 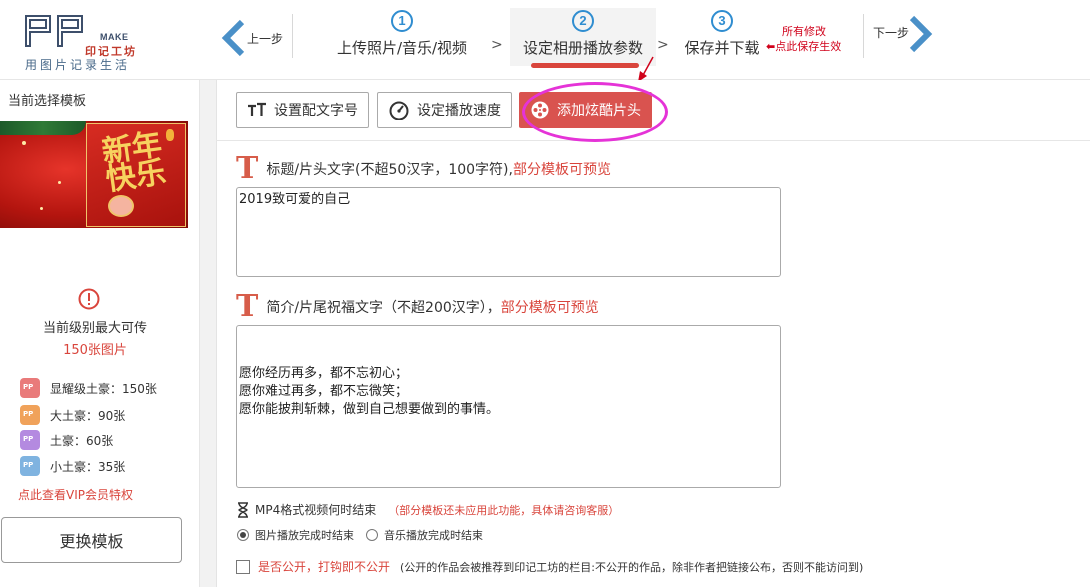 What do you see at coordinates (549, 308) in the screenshot?
I see `intro-preview-hint: 部分模板可预览` at bounding box center [549, 308].